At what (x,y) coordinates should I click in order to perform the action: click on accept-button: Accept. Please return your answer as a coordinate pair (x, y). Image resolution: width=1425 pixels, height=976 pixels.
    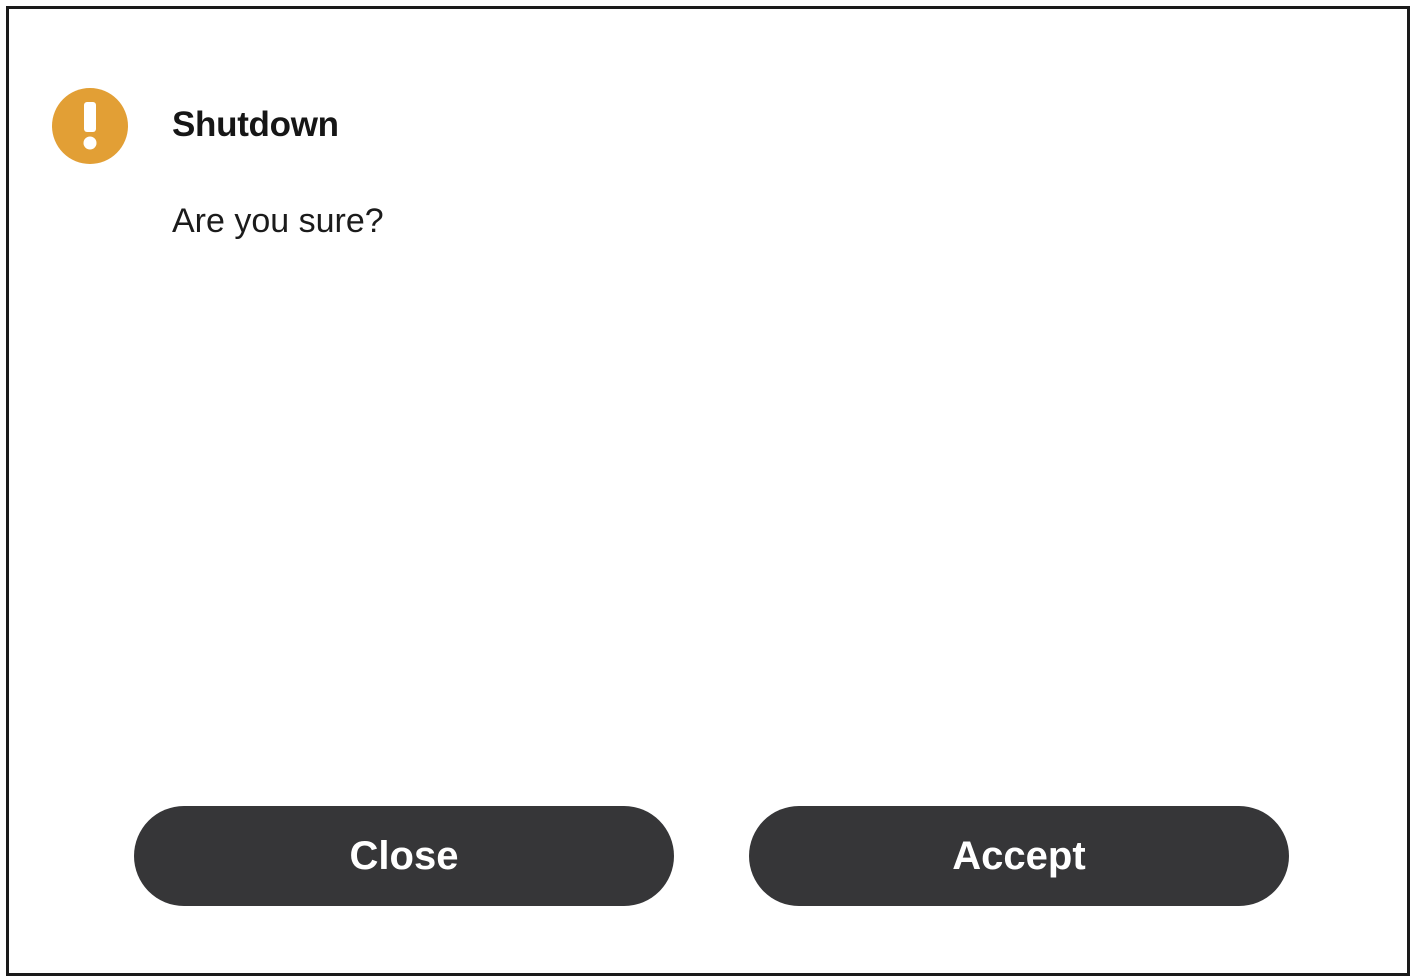
    Looking at the image, I should click on (1019, 856).